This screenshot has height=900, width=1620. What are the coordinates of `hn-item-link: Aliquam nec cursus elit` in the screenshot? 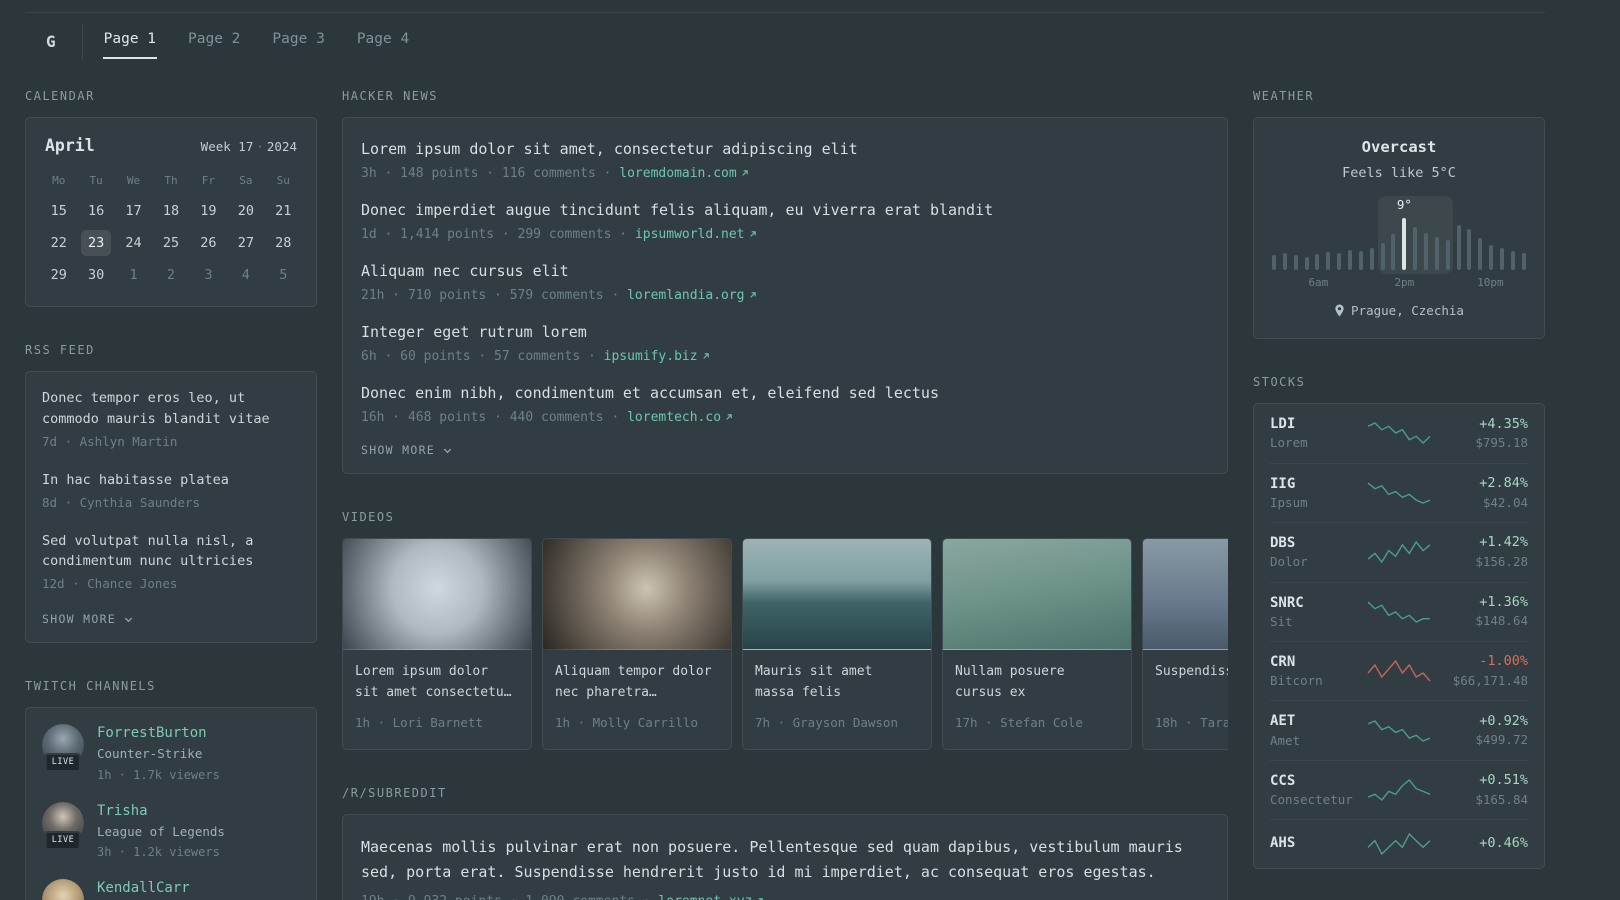 It's located at (785, 271).